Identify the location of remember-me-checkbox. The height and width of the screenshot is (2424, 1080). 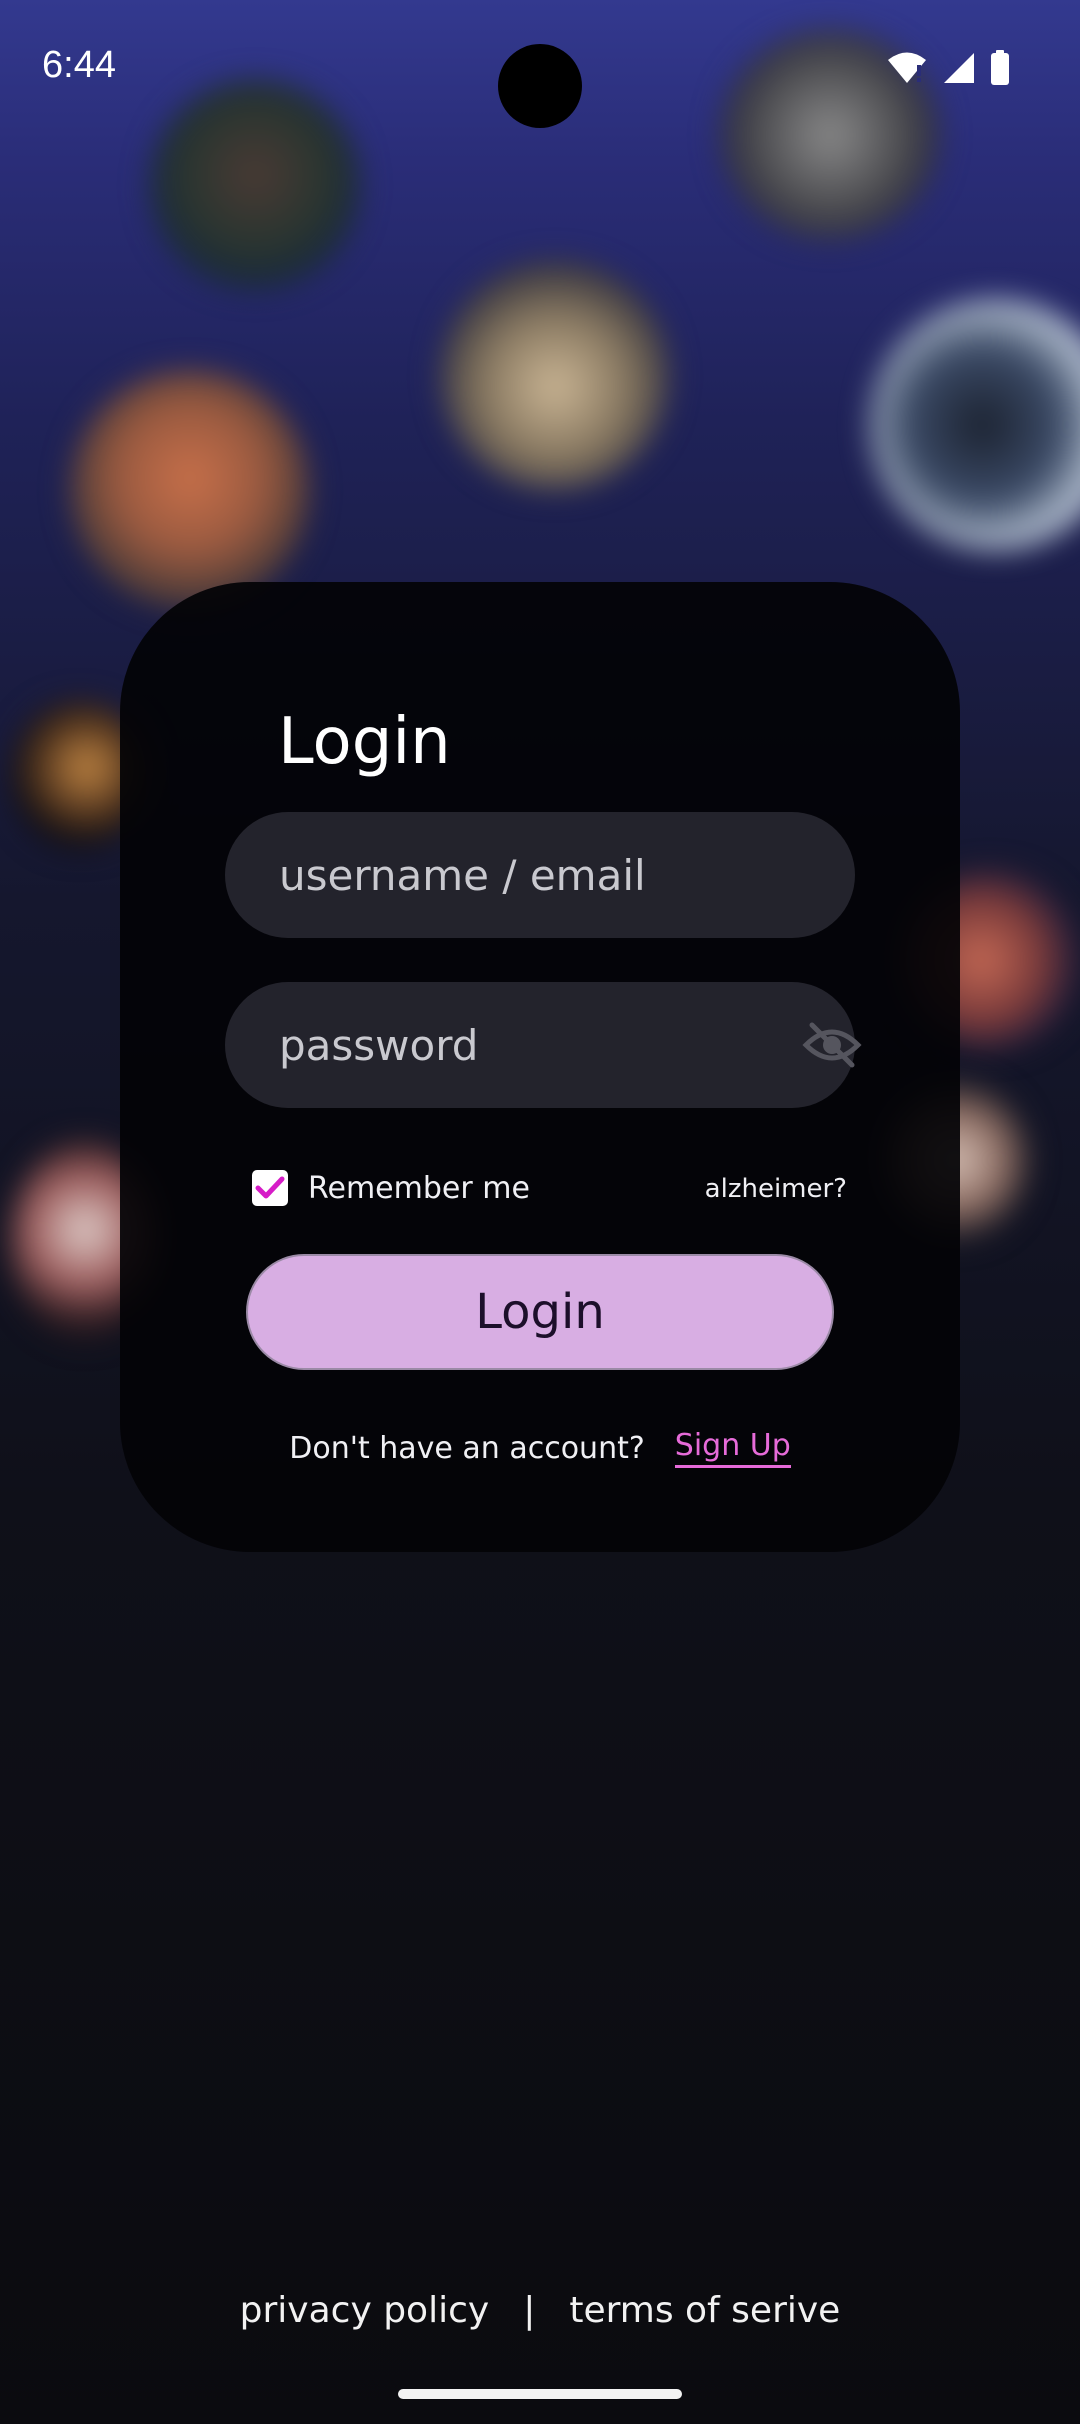
(270, 1188).